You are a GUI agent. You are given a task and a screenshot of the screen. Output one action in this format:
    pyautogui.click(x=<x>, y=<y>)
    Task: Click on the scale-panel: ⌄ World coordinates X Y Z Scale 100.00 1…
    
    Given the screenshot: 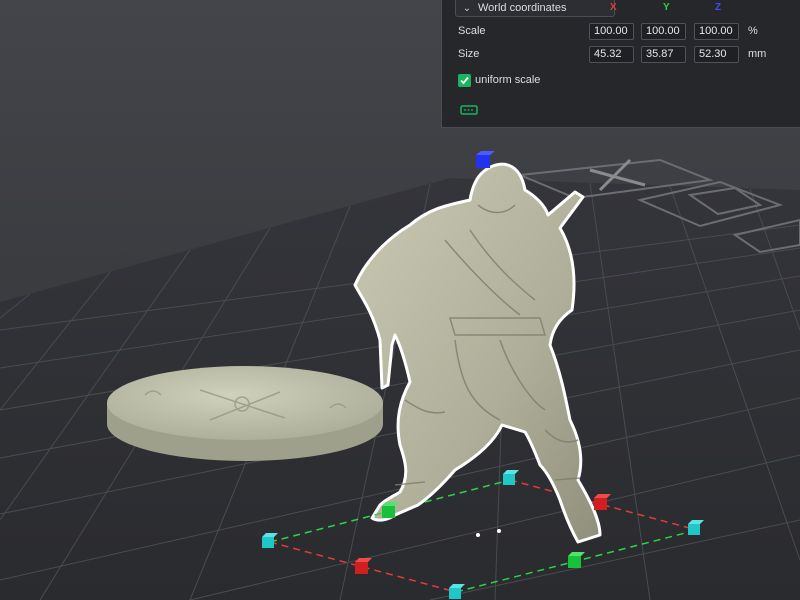 What is the action you would take?
    pyautogui.click(x=620, y=64)
    